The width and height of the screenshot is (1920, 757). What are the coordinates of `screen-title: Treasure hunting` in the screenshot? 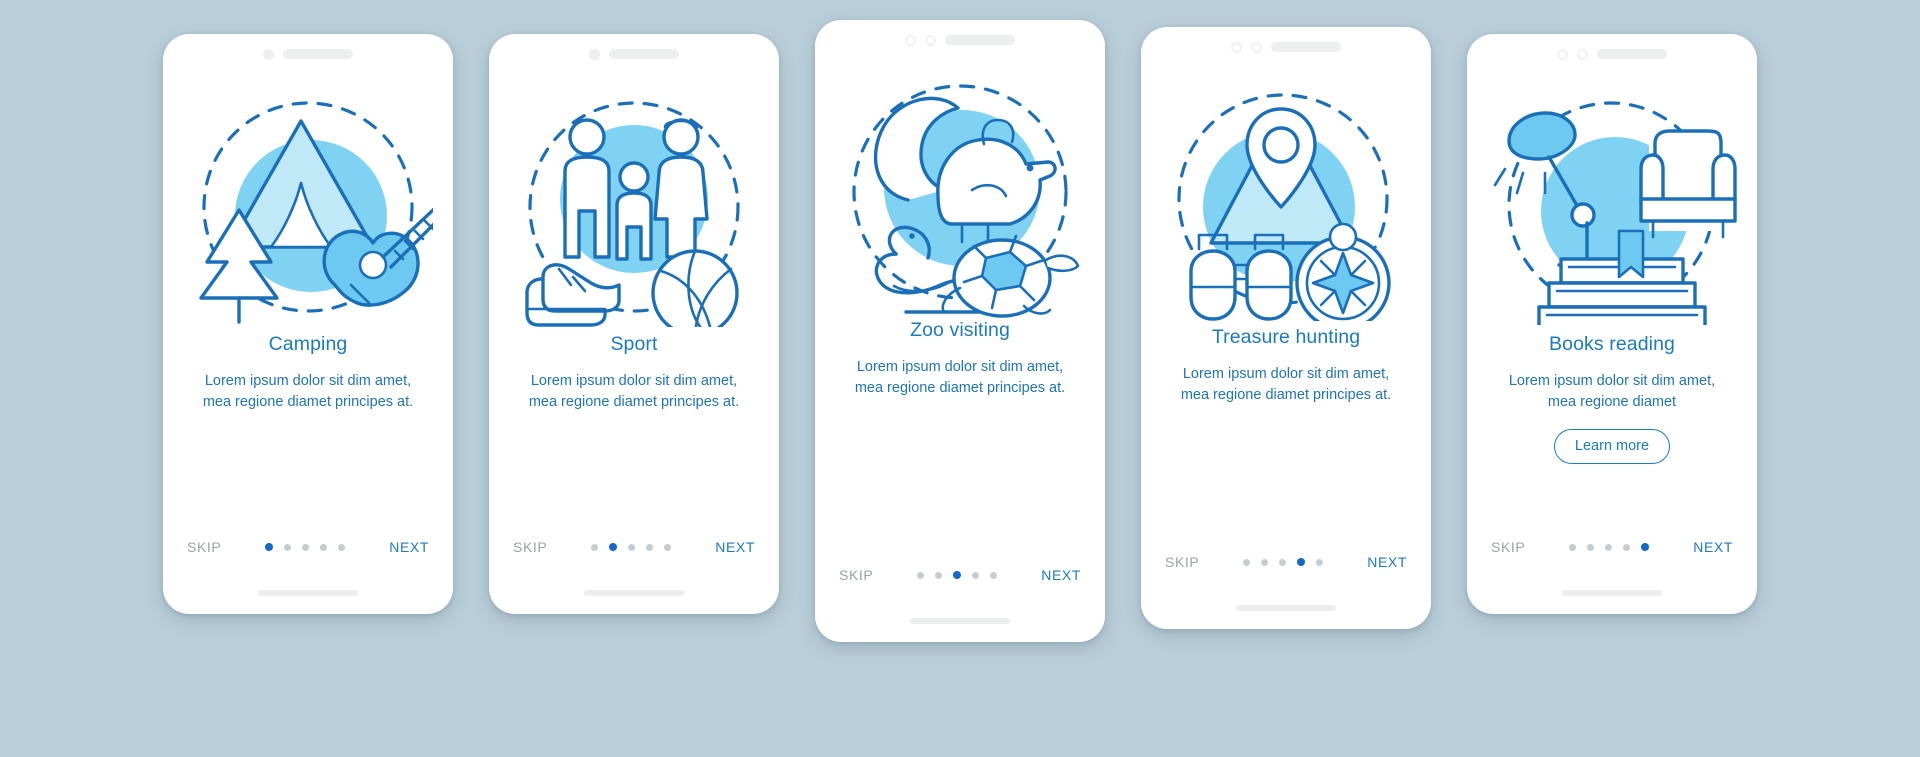 It's located at (1286, 337).